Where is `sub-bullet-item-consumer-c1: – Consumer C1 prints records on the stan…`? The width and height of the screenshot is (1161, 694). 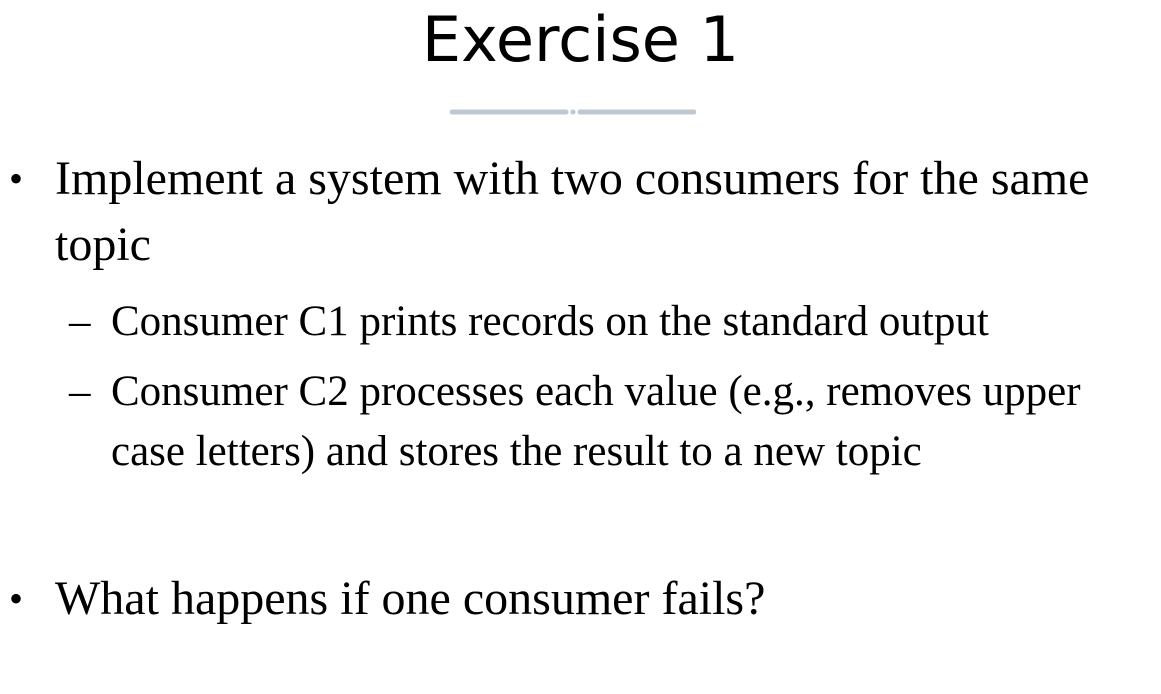
sub-bullet-item-consumer-c1: – Consumer C1 prints records on the stan… is located at coordinates (610, 322).